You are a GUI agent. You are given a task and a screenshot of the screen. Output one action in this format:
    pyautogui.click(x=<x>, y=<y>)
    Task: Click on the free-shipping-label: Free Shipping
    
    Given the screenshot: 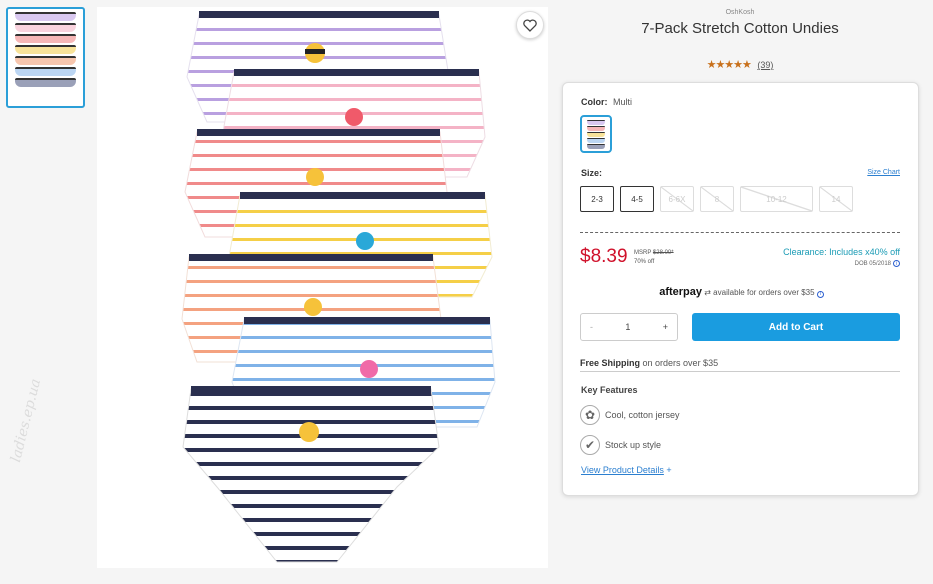 What is the action you would take?
    pyautogui.click(x=610, y=363)
    